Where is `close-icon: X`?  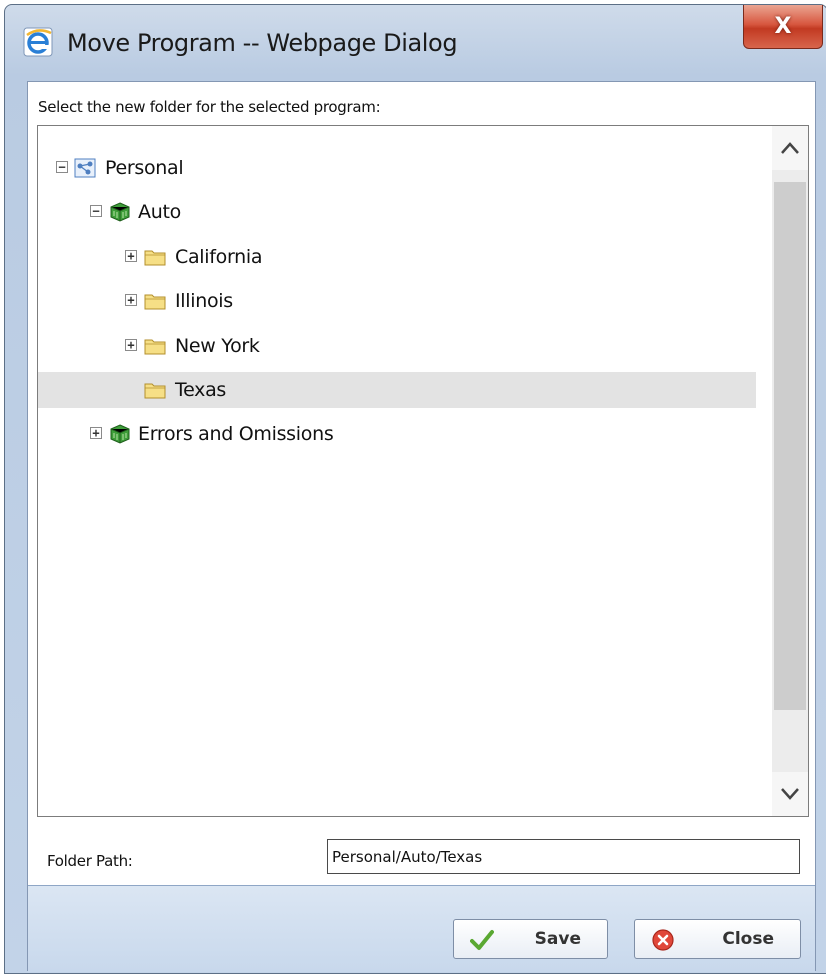
close-icon: X is located at coordinates (783, 26).